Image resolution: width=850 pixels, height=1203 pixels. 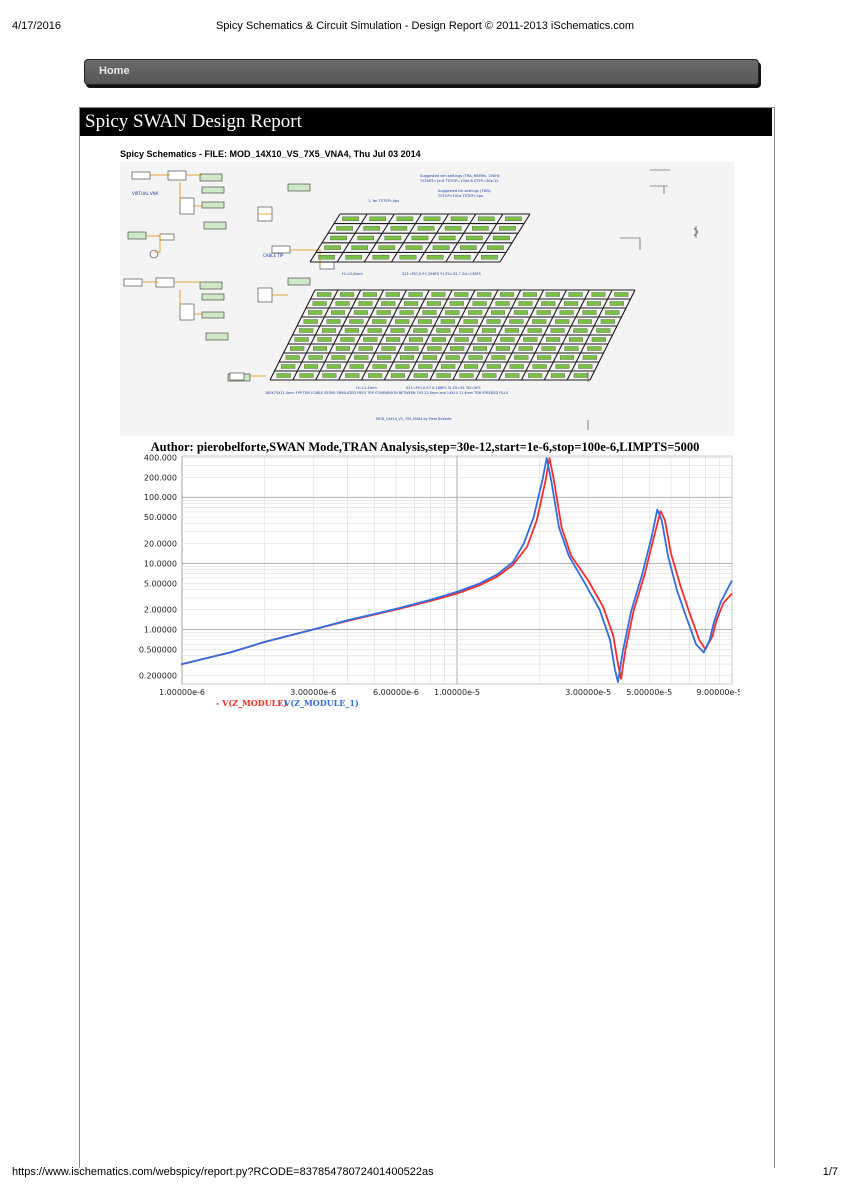 I want to click on label-bottom-grid: H=11.4mm, so click(x=366, y=388).